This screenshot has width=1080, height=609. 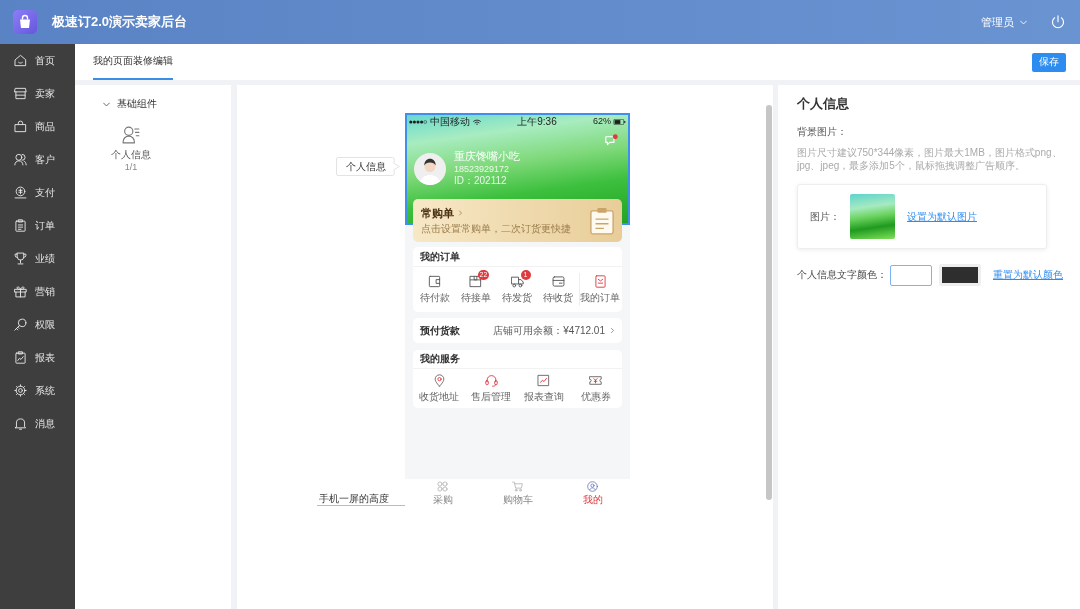 What do you see at coordinates (1028, 275) in the screenshot?
I see `reset-color-link: 重置为默认颜色` at bounding box center [1028, 275].